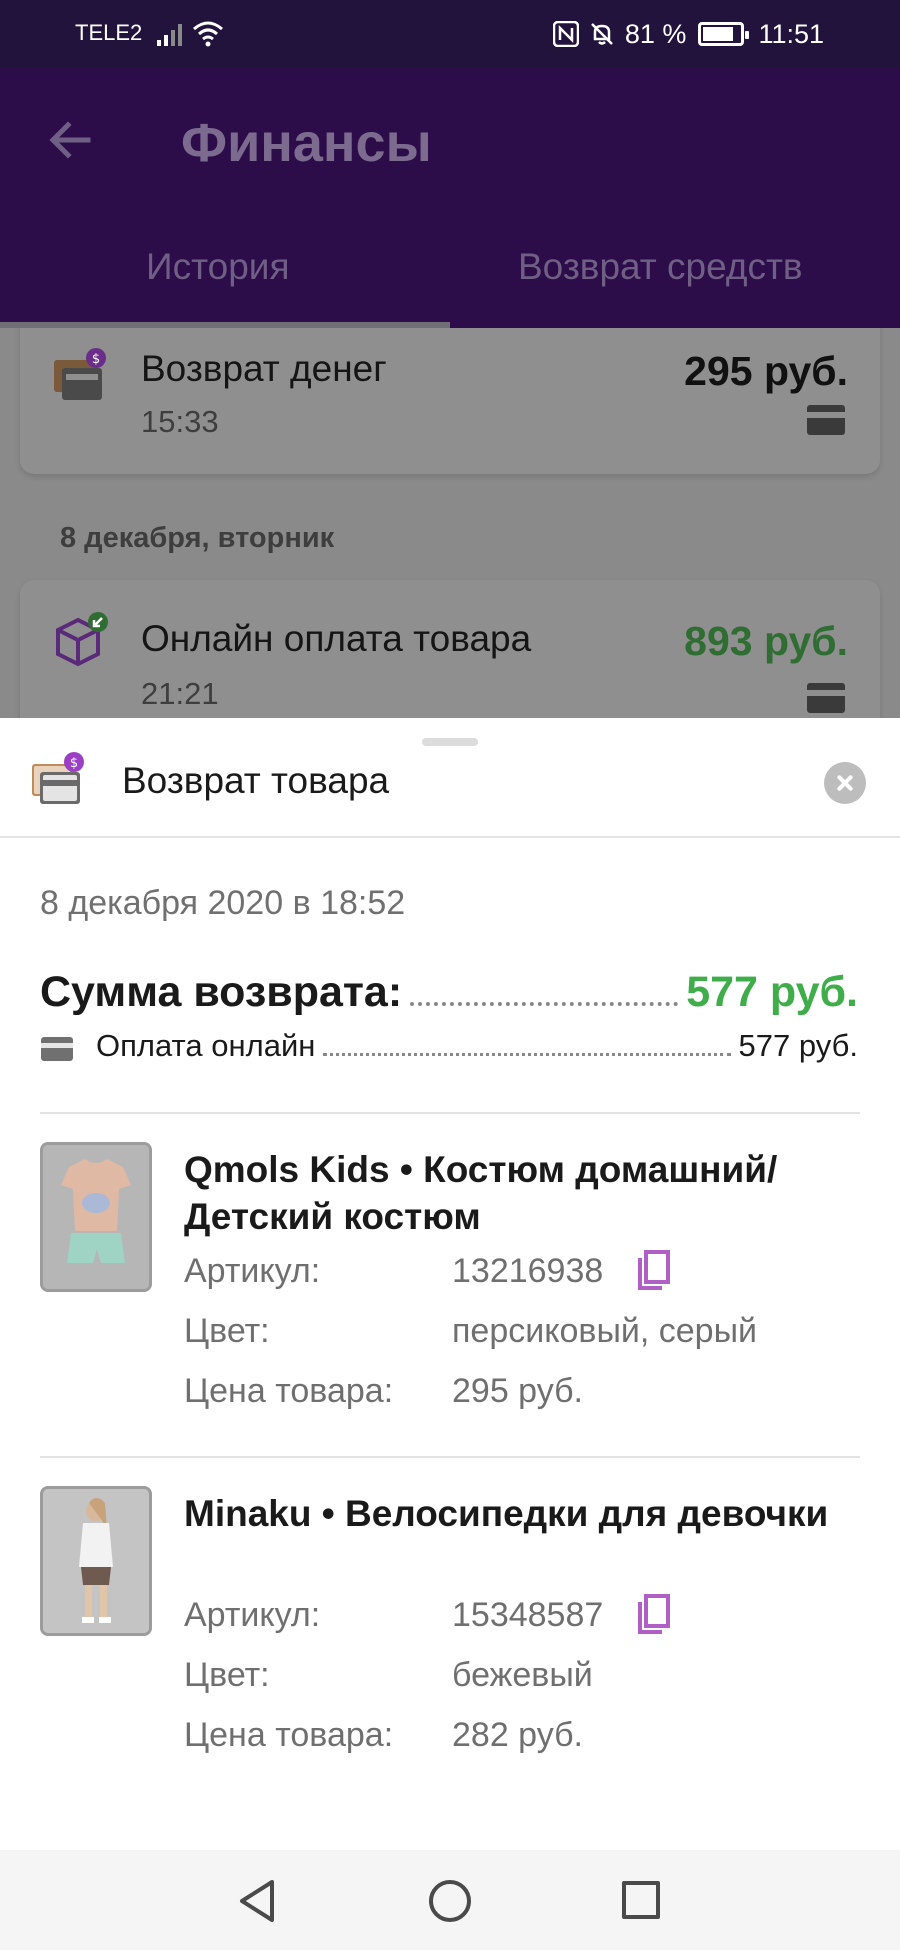  I want to click on refund-date: 8 декабря 2020 в 18:52, so click(223, 903).